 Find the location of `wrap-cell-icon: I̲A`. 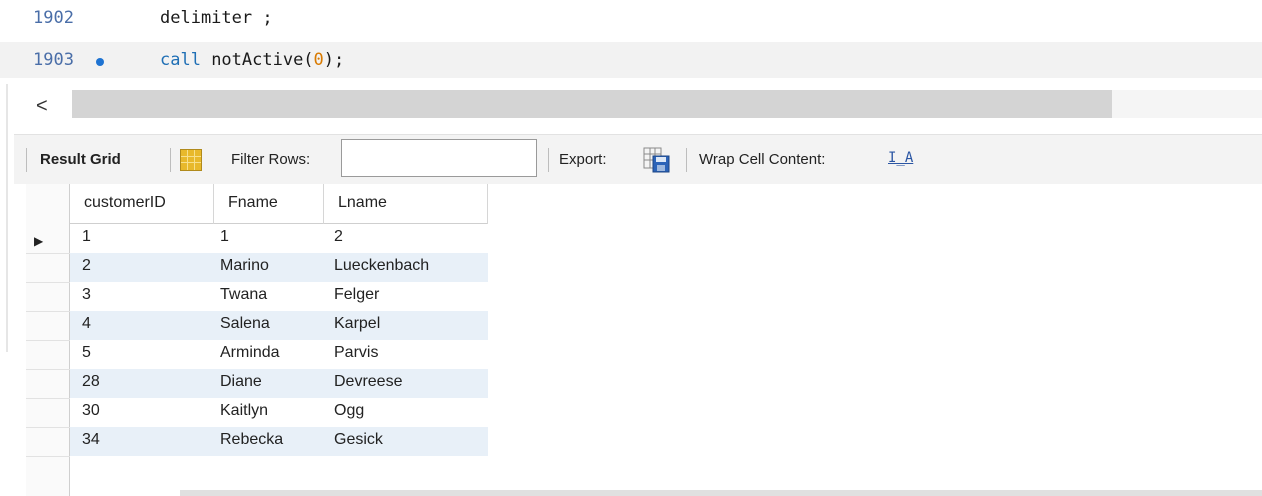

wrap-cell-icon: I̲A is located at coordinates (900, 158).